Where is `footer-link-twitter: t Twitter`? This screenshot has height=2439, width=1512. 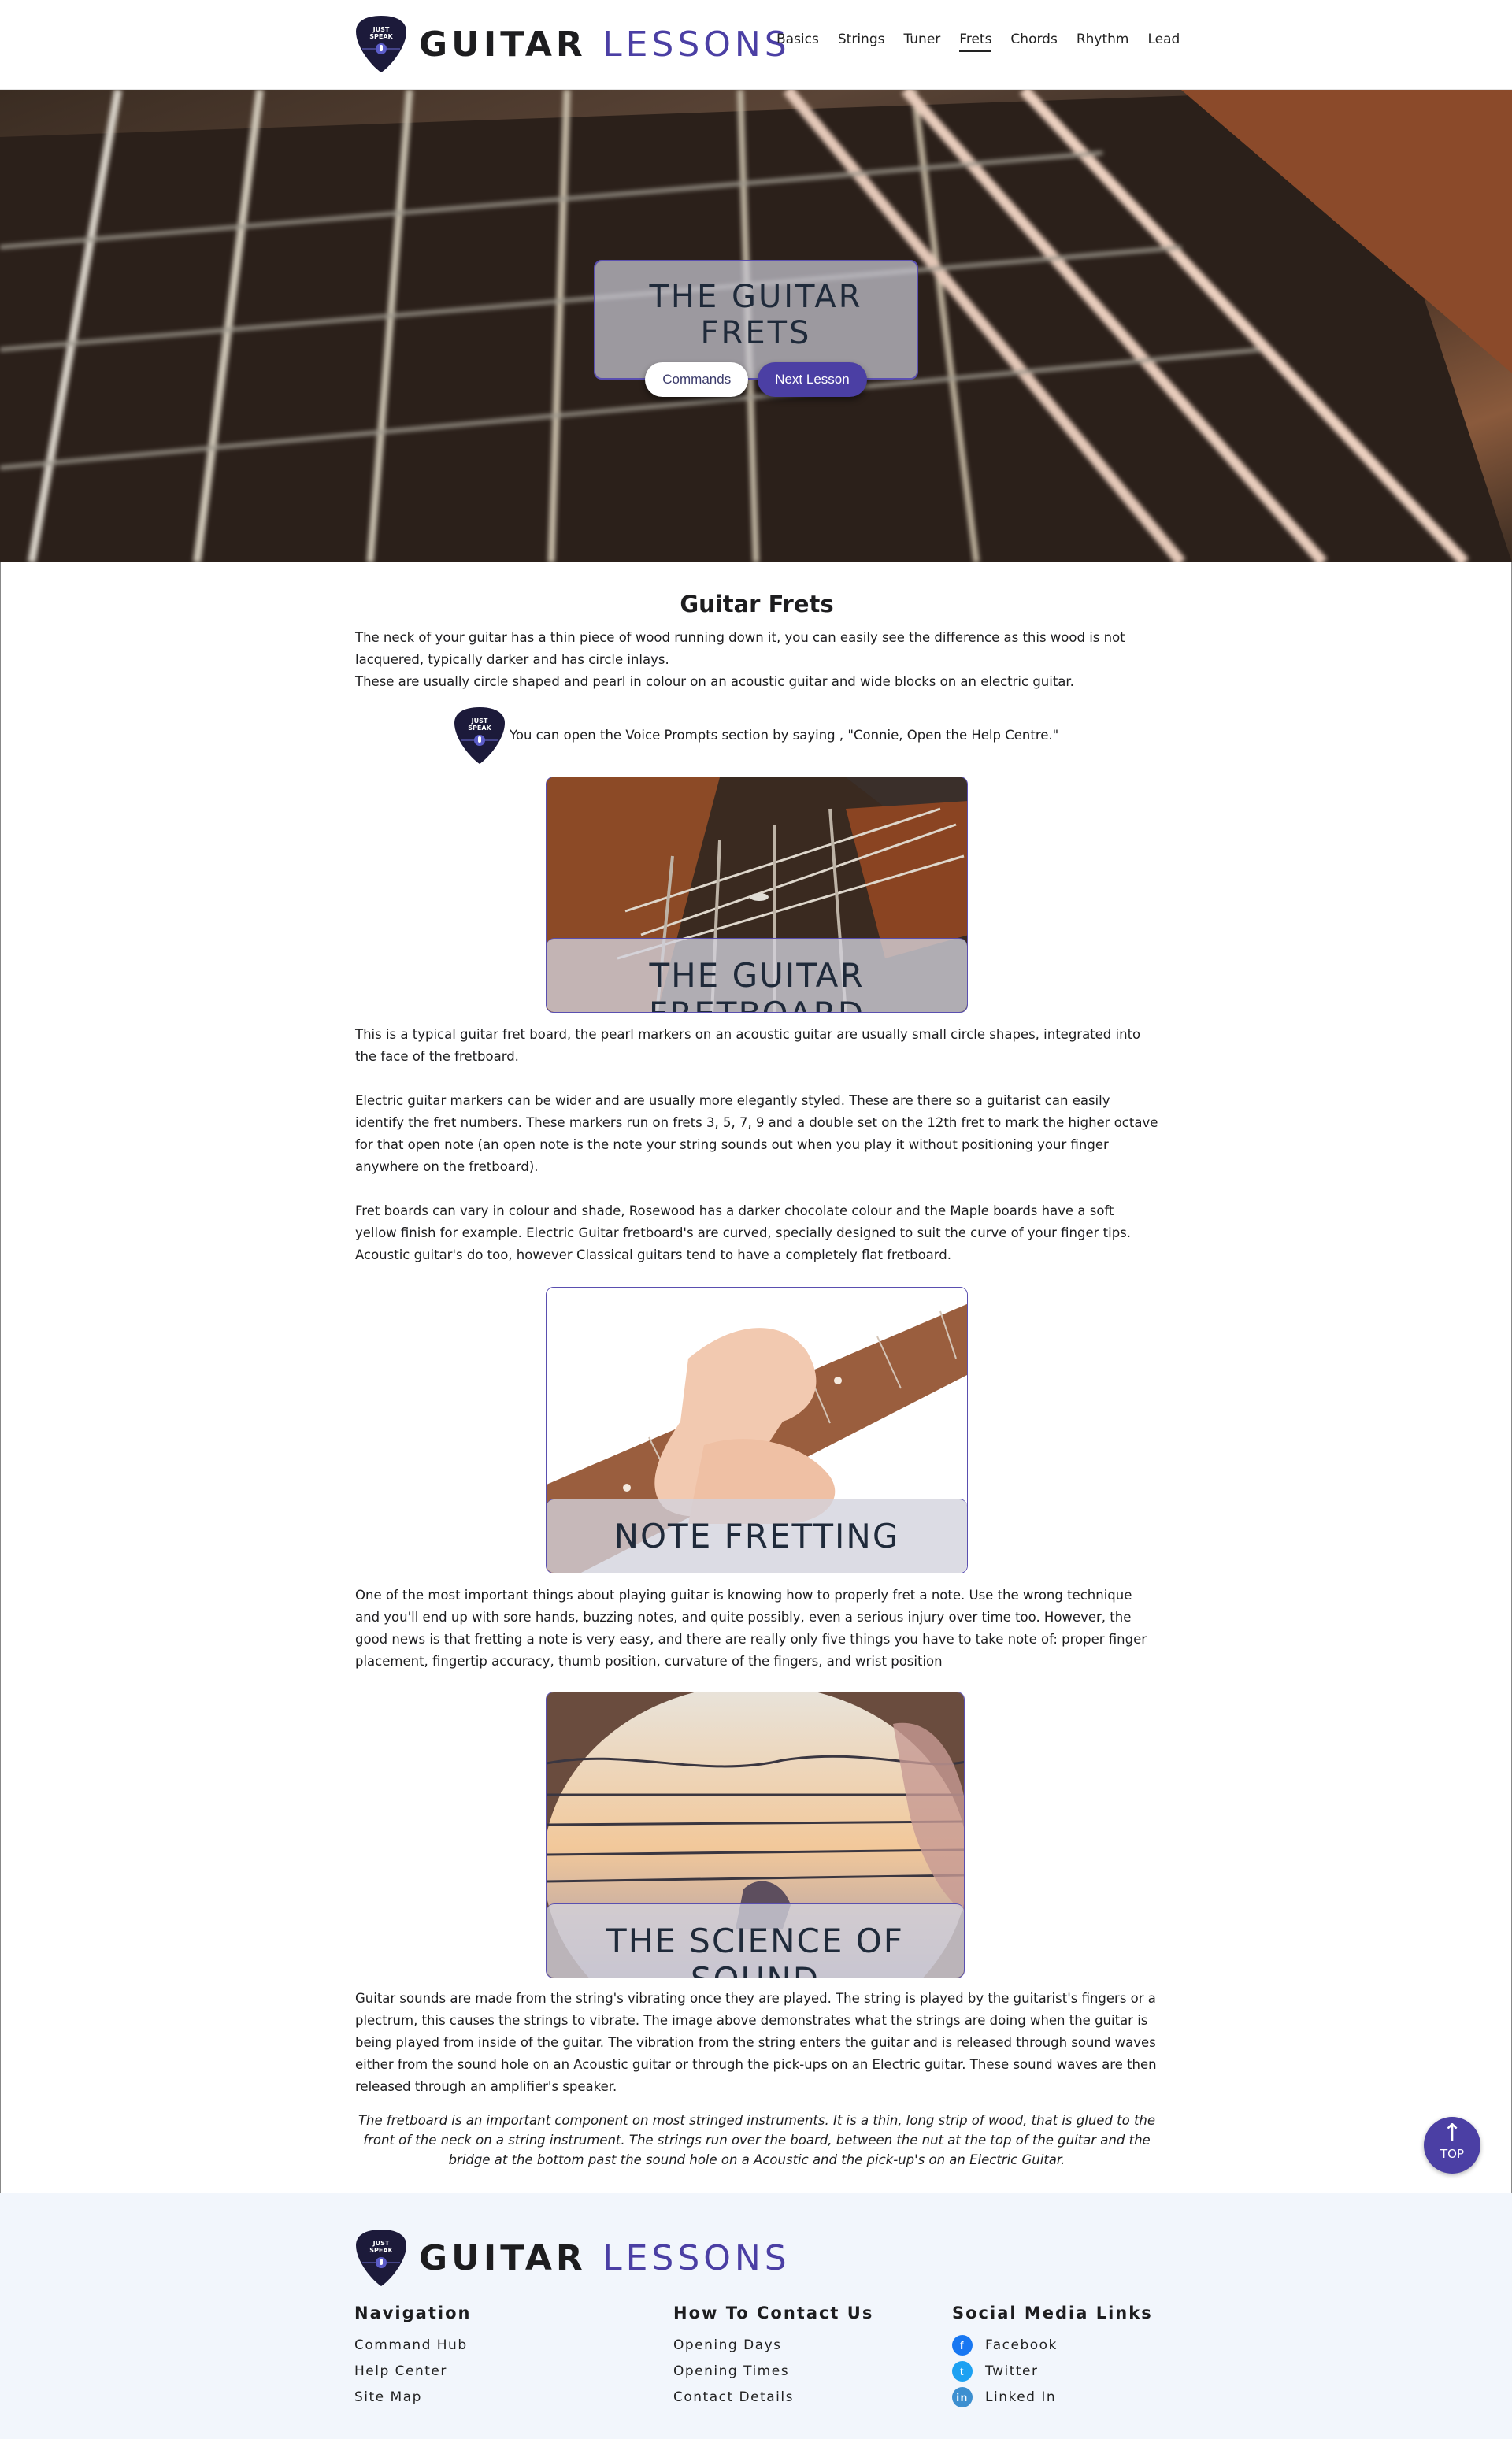 footer-link-twitter: t Twitter is located at coordinates (1052, 2371).